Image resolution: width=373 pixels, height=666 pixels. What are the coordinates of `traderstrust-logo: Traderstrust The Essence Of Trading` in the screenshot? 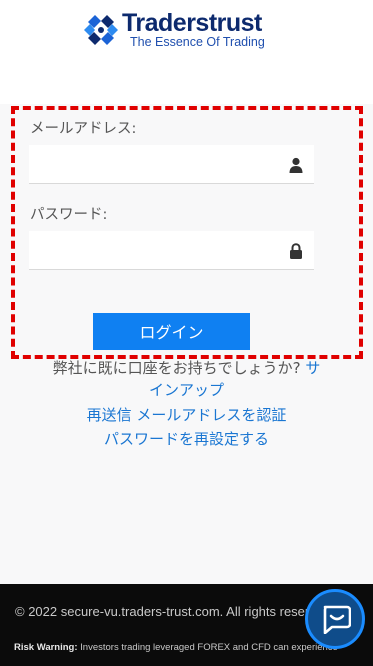 It's located at (177, 31).